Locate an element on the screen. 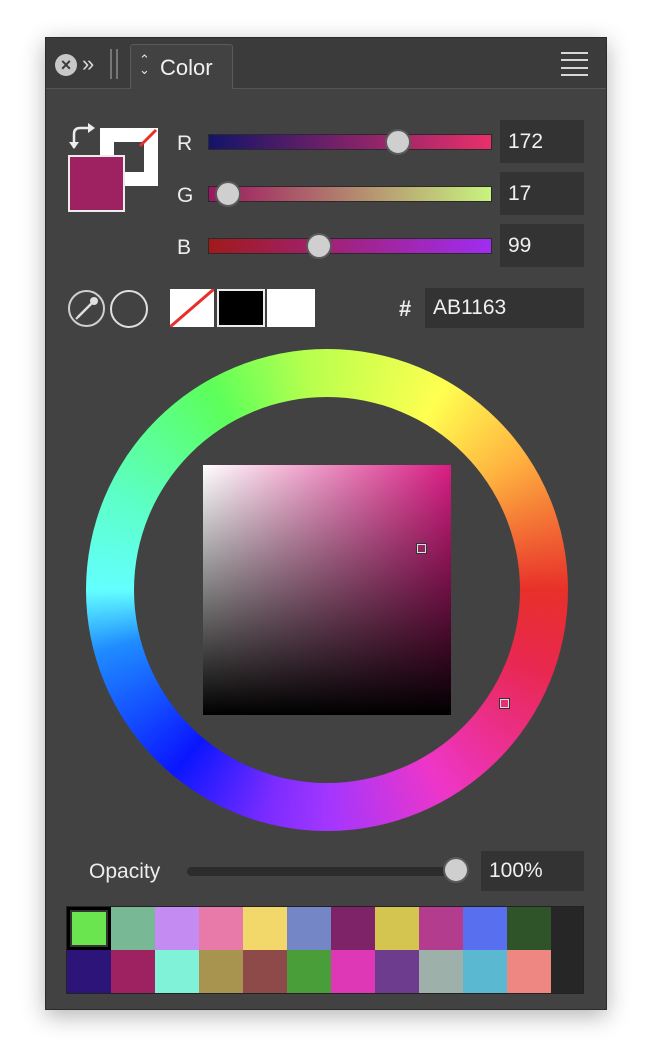 The width and height of the screenshot is (652, 1064). opacity-slider-knob is located at coordinates (456, 870).